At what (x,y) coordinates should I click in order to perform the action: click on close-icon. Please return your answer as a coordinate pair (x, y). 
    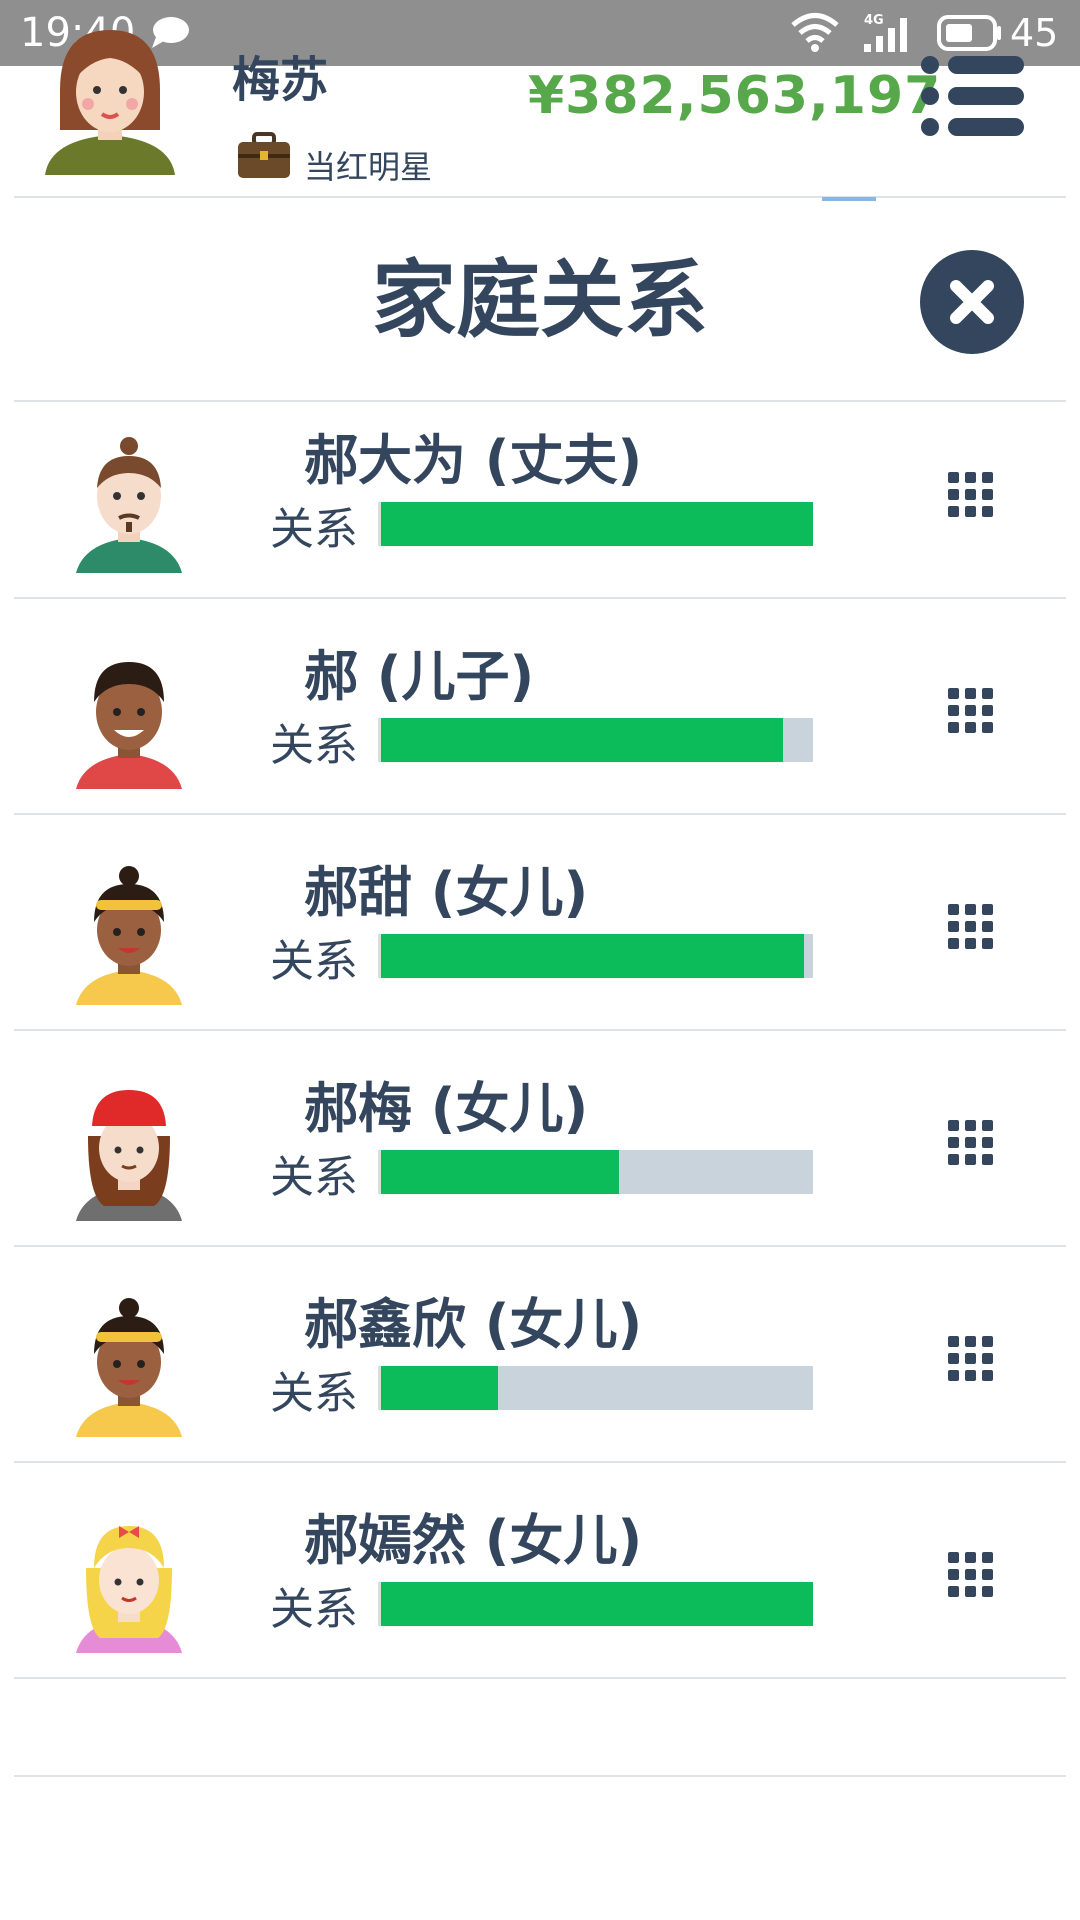
    Looking at the image, I should click on (972, 302).